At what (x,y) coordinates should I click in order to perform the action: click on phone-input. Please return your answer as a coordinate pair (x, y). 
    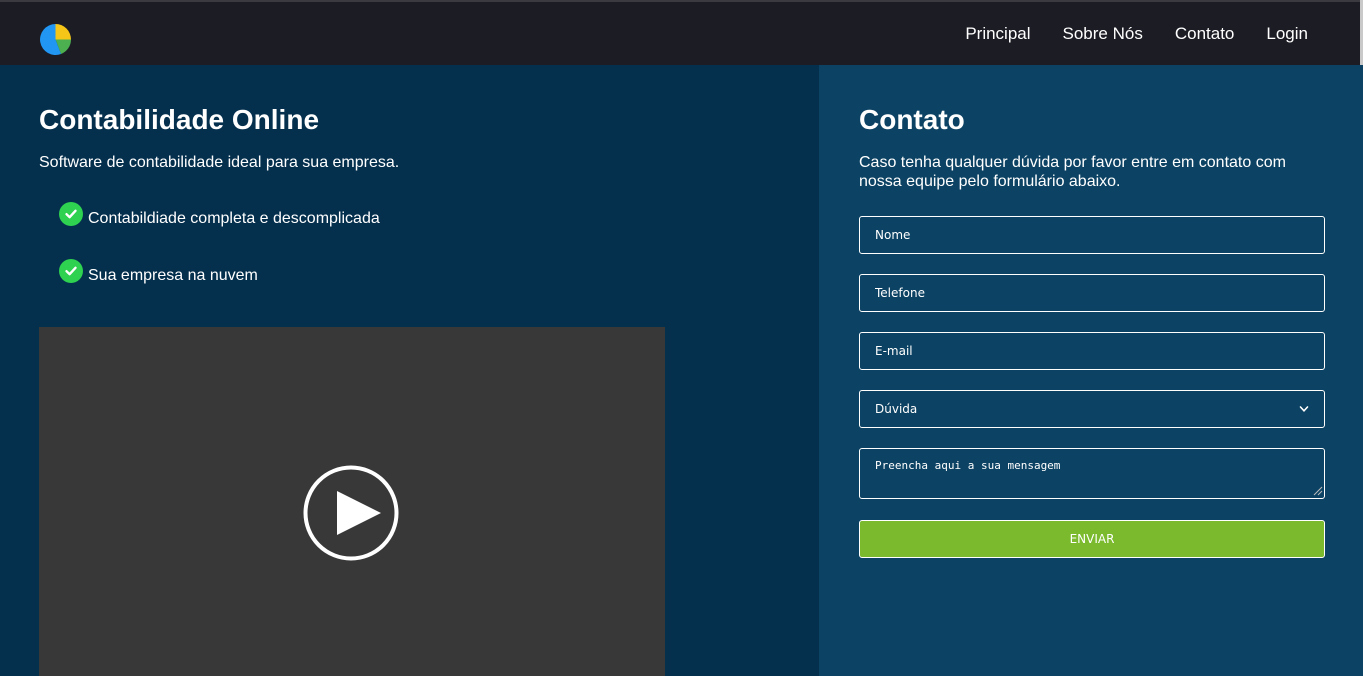
    Looking at the image, I should click on (1092, 293).